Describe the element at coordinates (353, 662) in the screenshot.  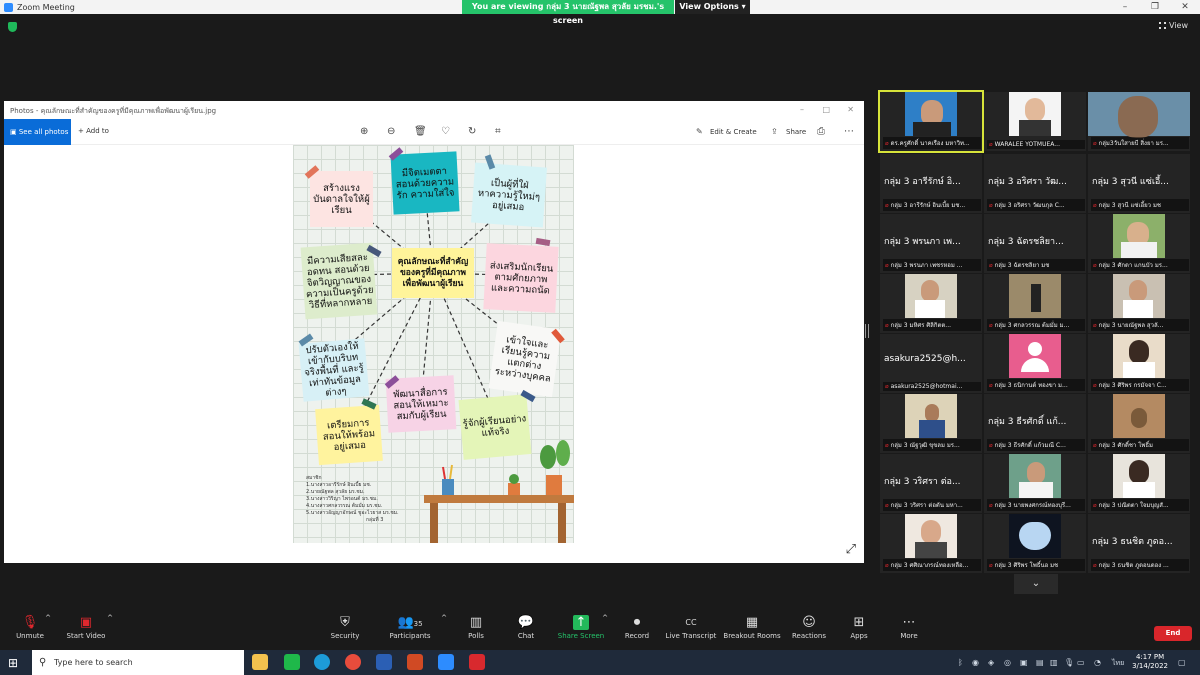
I see `chrome-browser-icon` at that location.